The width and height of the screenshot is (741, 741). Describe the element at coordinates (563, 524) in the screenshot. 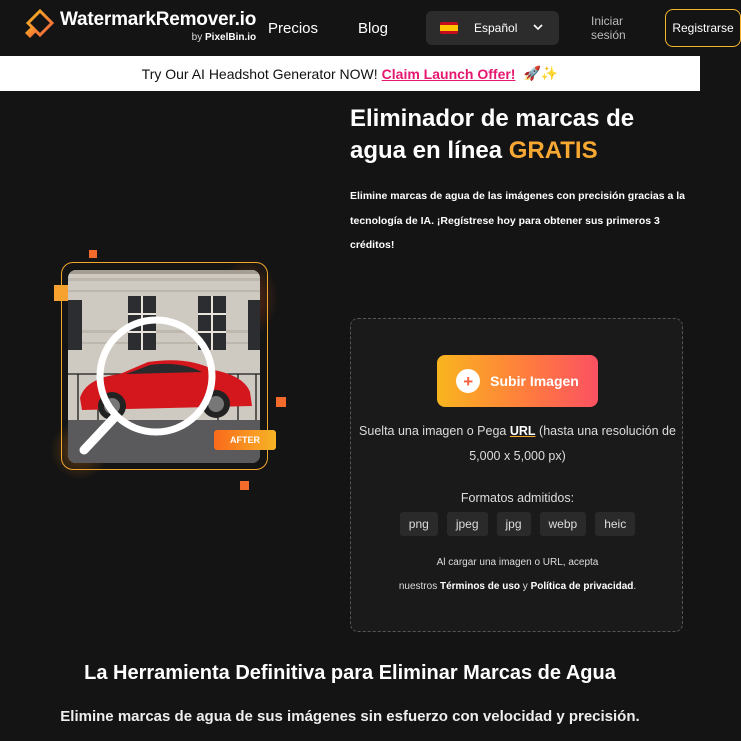

I see `format-chip-webp: webp` at that location.